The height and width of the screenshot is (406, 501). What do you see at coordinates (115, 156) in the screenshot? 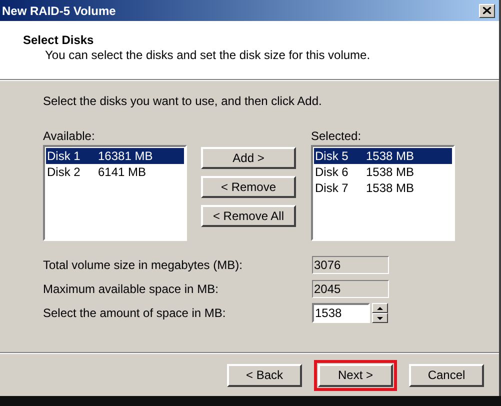
I see `disk-row: Disk 1 16381 MB` at bounding box center [115, 156].